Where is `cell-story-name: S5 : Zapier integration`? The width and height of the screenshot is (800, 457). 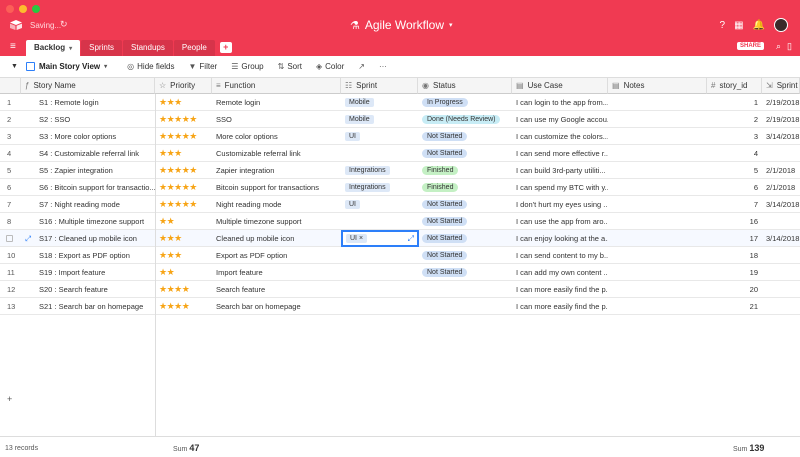 cell-story-name: S5 : Zapier integration is located at coordinates (95, 170).